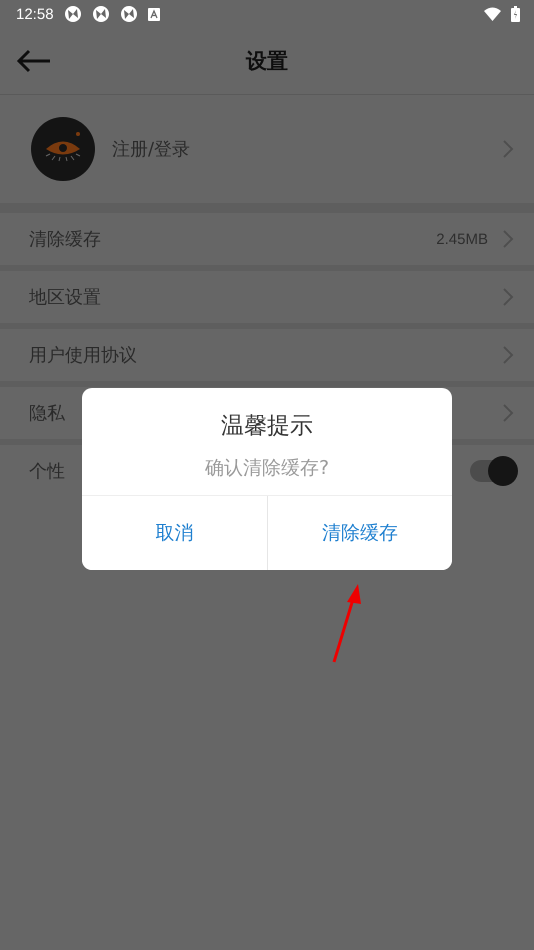  Describe the element at coordinates (359, 533) in the screenshot. I see `confirm-button: 清除缓存` at that location.